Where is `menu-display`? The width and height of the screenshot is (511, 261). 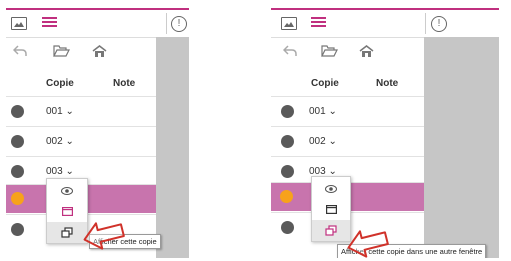 menu-display is located at coordinates (331, 209).